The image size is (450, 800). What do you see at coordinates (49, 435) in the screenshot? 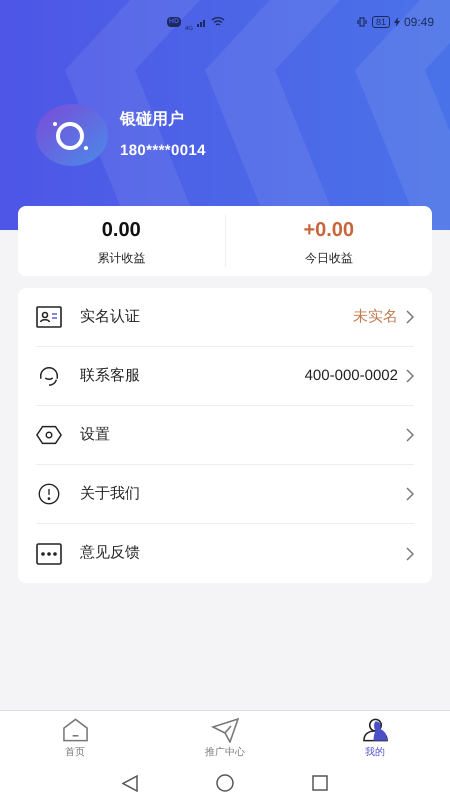
I see `settings-icon` at bounding box center [49, 435].